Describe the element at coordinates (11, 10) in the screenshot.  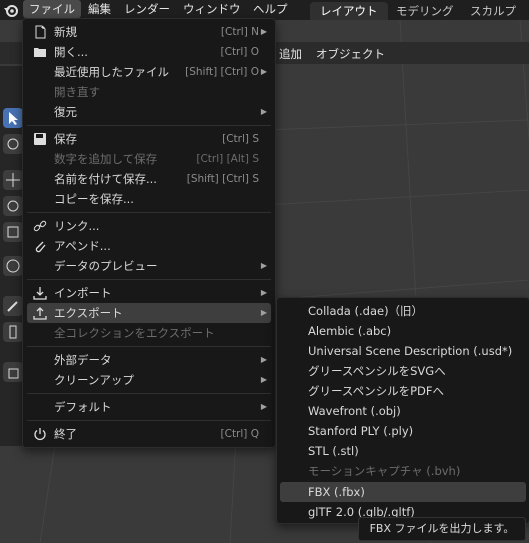
I see `blender-logo-icon` at that location.